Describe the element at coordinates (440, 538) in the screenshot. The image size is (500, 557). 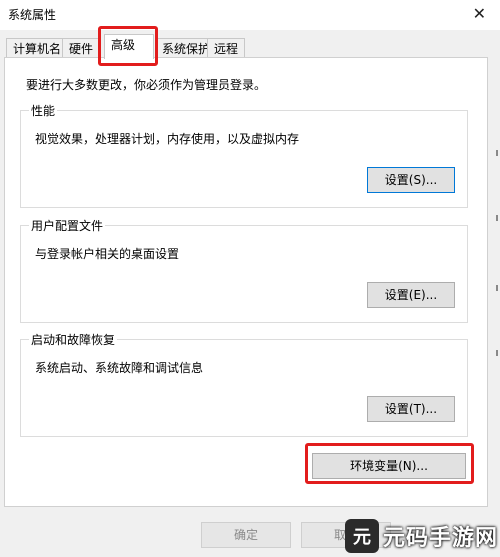
I see `watermark-text: 元码手游网` at that location.